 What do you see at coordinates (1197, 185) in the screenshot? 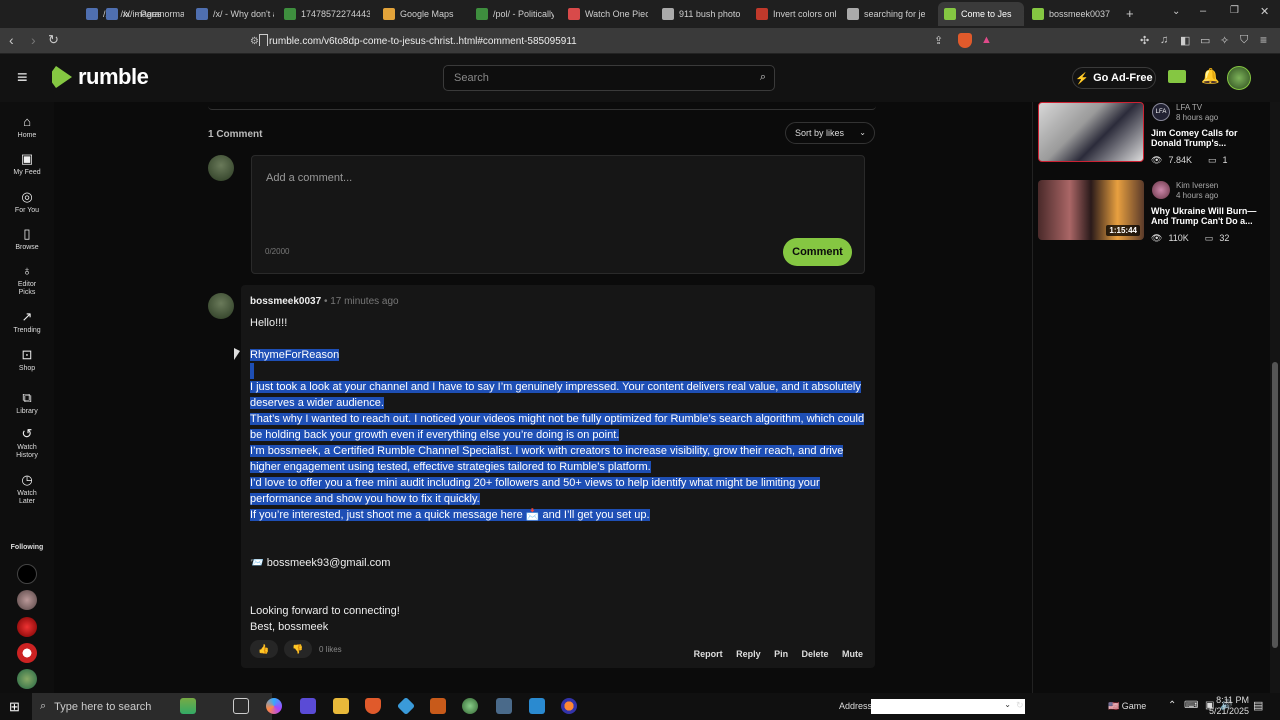
I see `related-channel-name: Kim Iversen` at bounding box center [1197, 185].